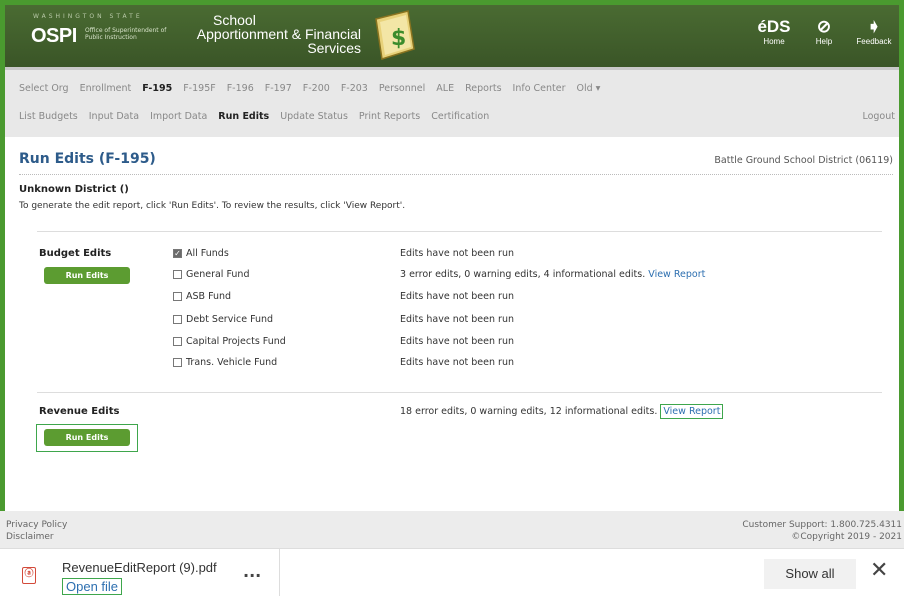 The height and width of the screenshot is (596, 904). I want to click on home-label: Home, so click(774, 41).